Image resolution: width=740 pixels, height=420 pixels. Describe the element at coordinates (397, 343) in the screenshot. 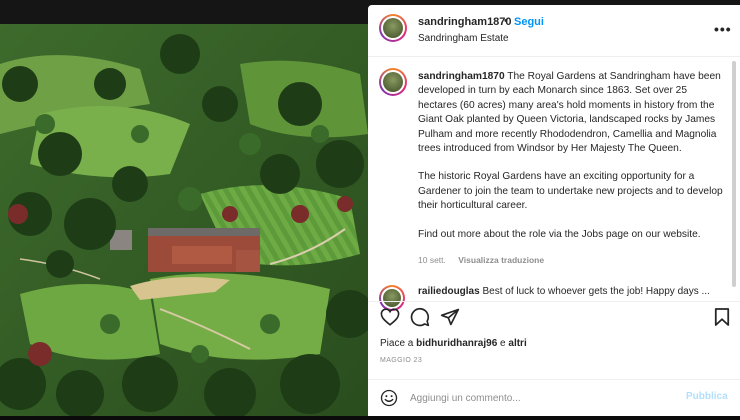

I see `likes-prefix: Piace a` at that location.